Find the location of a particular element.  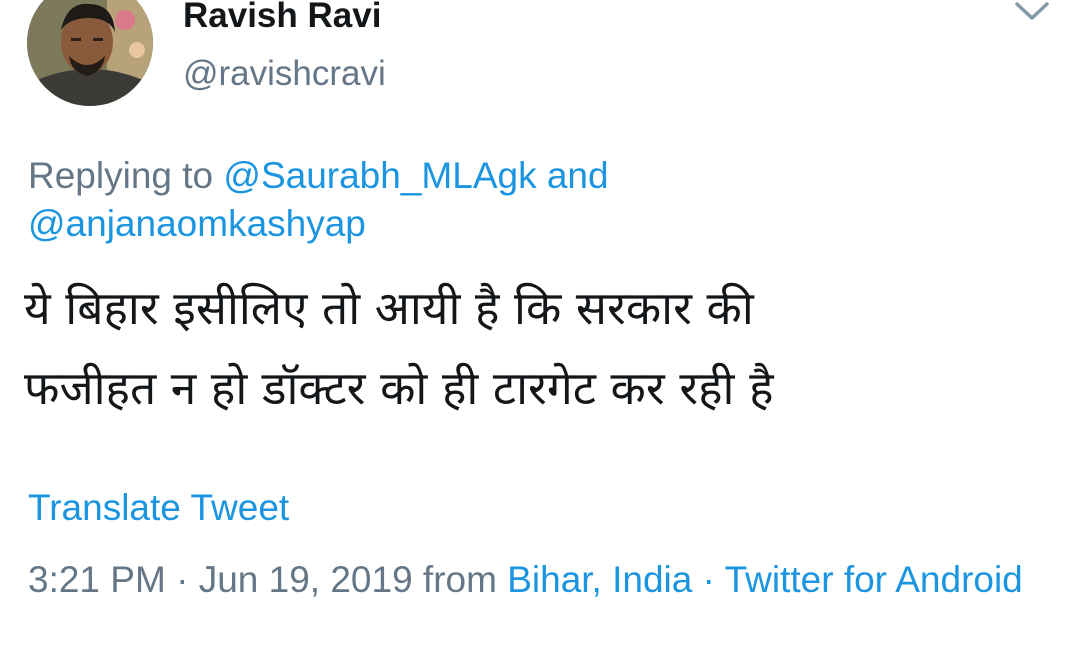

avatar is located at coordinates (90, 53).